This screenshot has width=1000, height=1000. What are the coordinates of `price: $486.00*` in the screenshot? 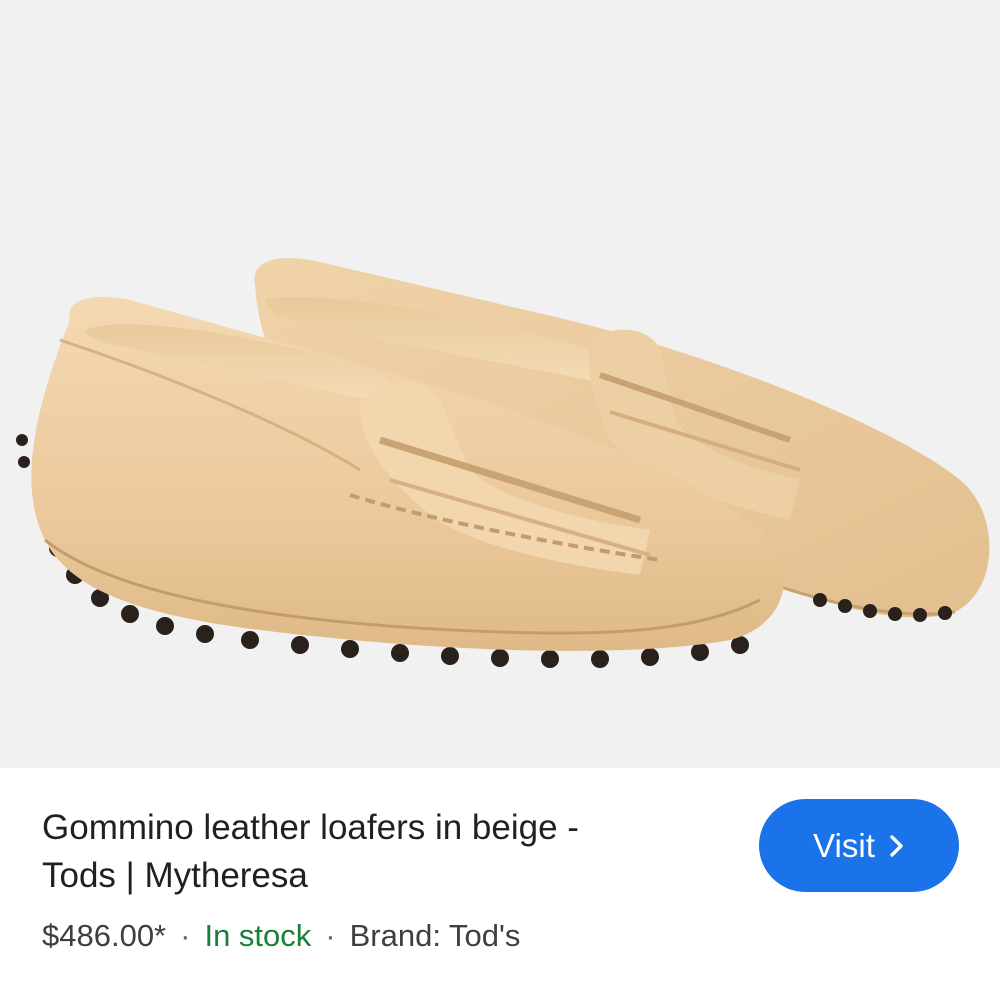 It's located at (104, 935).